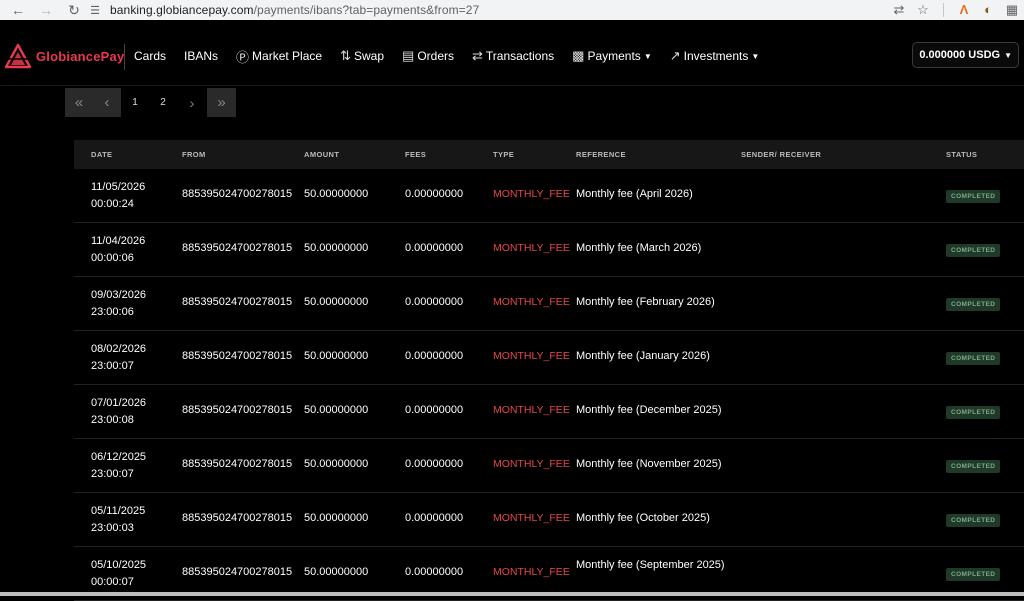 The height and width of the screenshot is (601, 1024). I want to click on time-value: 23:00:08, so click(112, 420).